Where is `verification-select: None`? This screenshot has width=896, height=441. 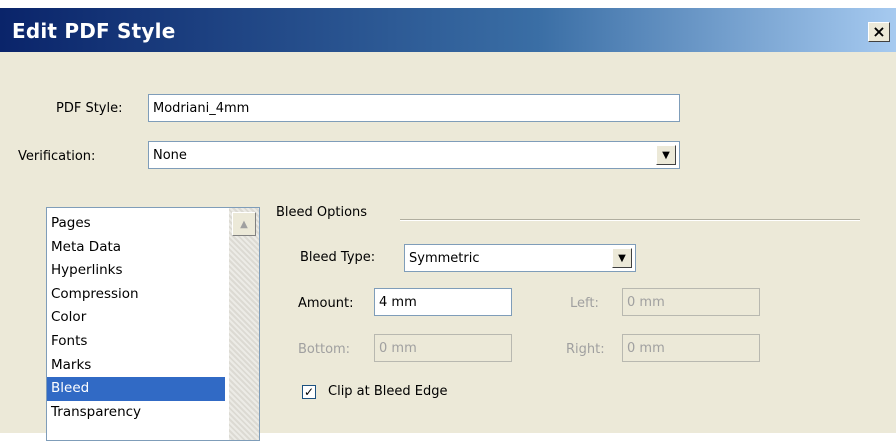
verification-select: None is located at coordinates (414, 155).